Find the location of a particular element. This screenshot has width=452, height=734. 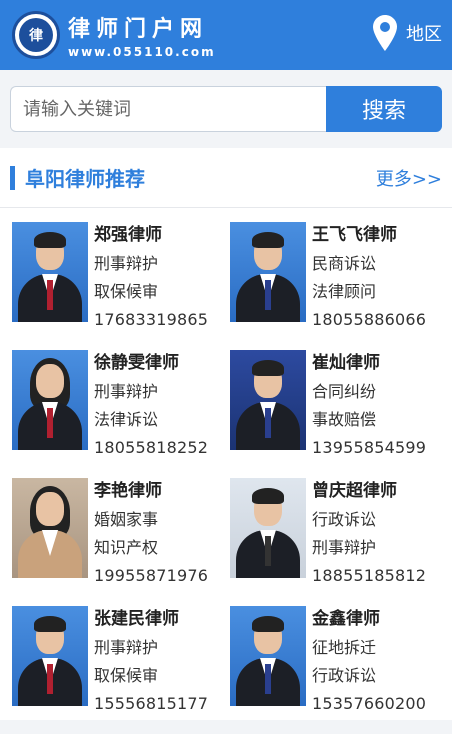

brand-name: 律师门户网 is located at coordinates (138, 29).